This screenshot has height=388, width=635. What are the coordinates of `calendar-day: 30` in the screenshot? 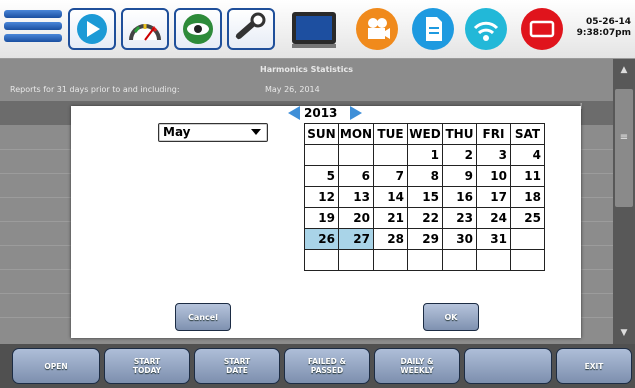 It's located at (459, 239).